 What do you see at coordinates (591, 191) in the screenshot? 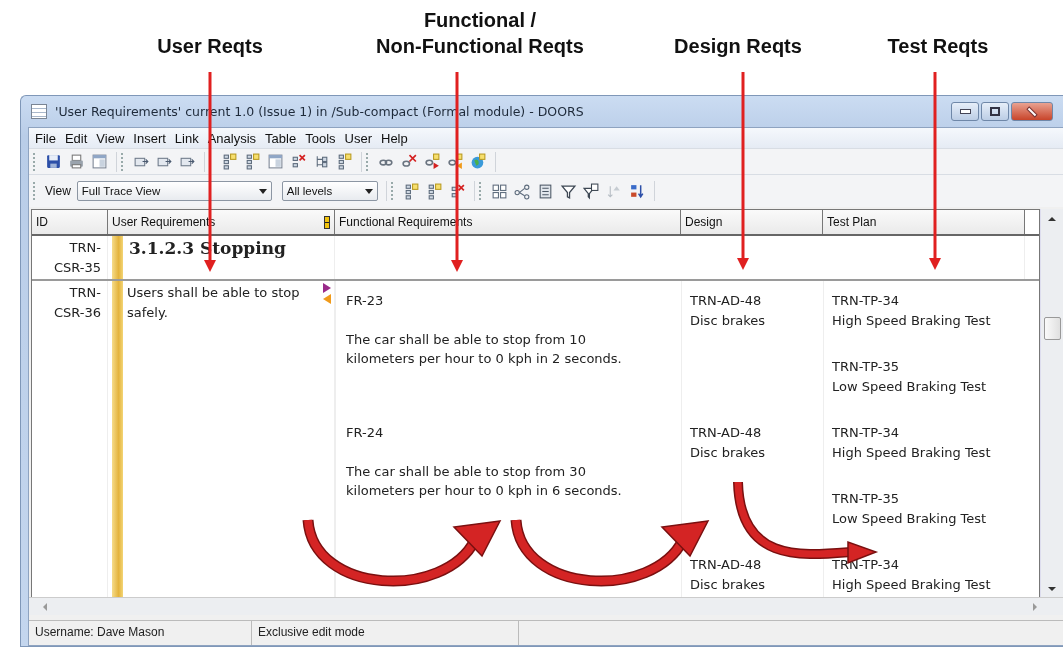
I see `filter-icon` at bounding box center [591, 191].